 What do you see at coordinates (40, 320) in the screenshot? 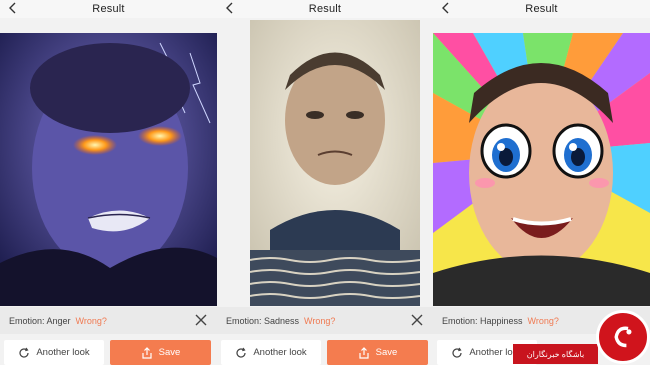
I see `emotion-label: Emotion: Anger` at bounding box center [40, 320].